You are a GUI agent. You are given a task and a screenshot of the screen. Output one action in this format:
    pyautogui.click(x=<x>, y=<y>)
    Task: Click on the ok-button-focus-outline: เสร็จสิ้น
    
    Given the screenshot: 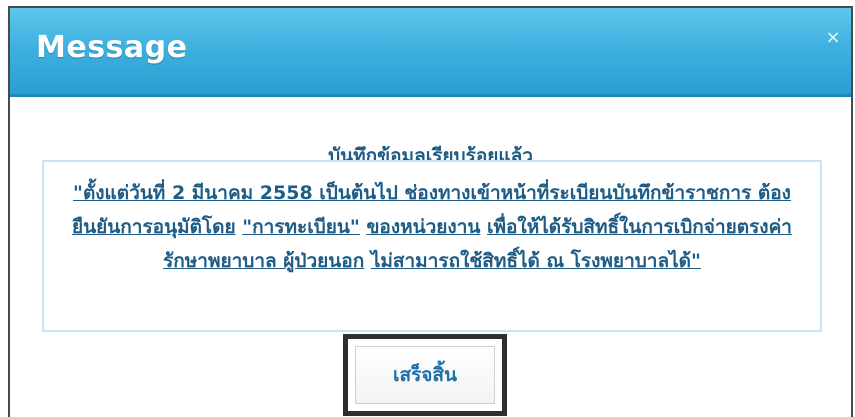 What is the action you would take?
    pyautogui.click(x=425, y=375)
    